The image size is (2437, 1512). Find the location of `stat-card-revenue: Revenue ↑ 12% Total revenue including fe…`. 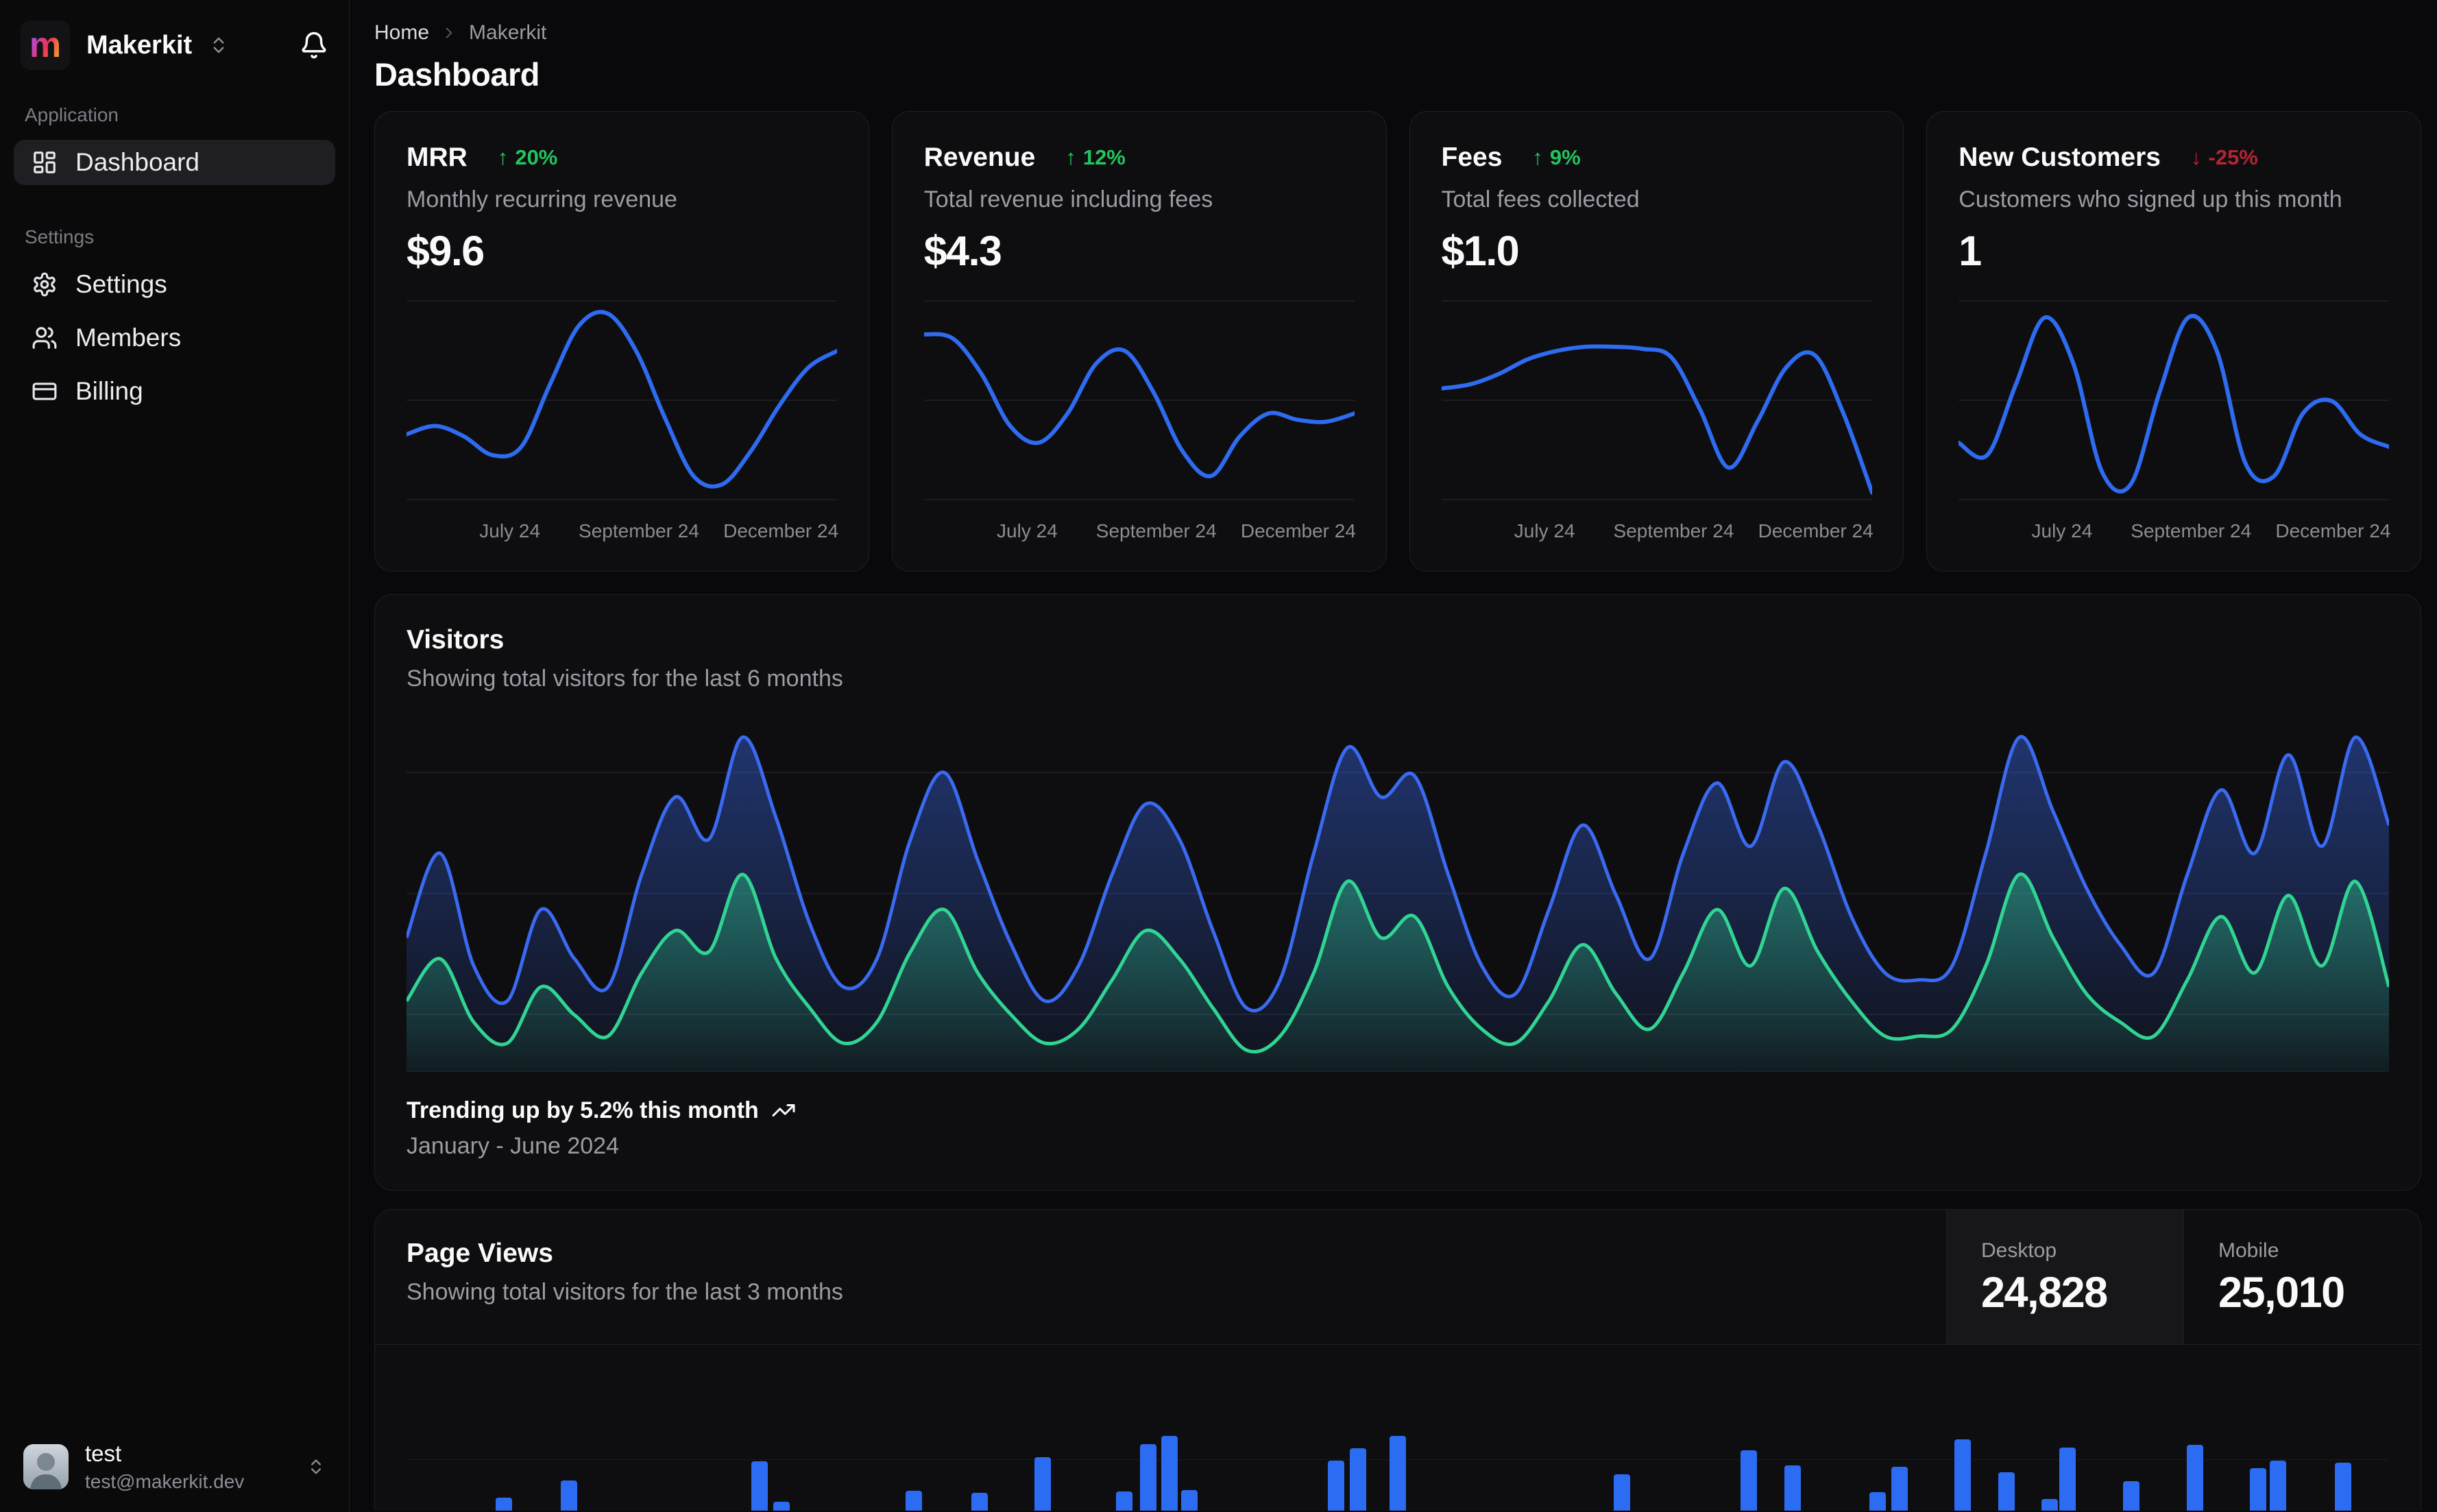

stat-card-revenue: Revenue ↑ 12% Total revenue including fe… is located at coordinates (1139, 342).